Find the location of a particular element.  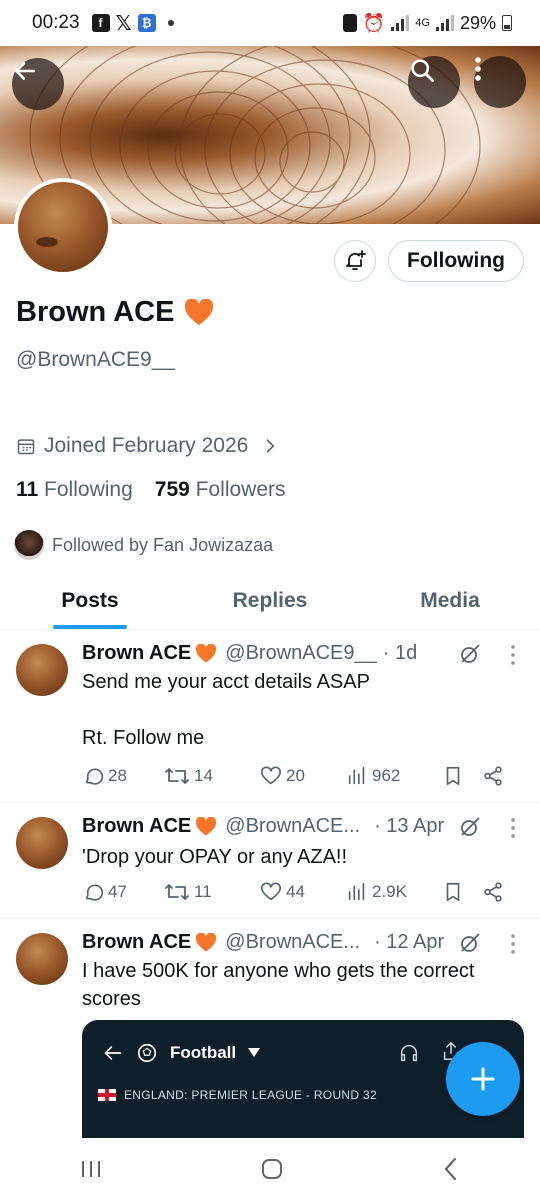

alarm-icon: ⏰ is located at coordinates (374, 22).